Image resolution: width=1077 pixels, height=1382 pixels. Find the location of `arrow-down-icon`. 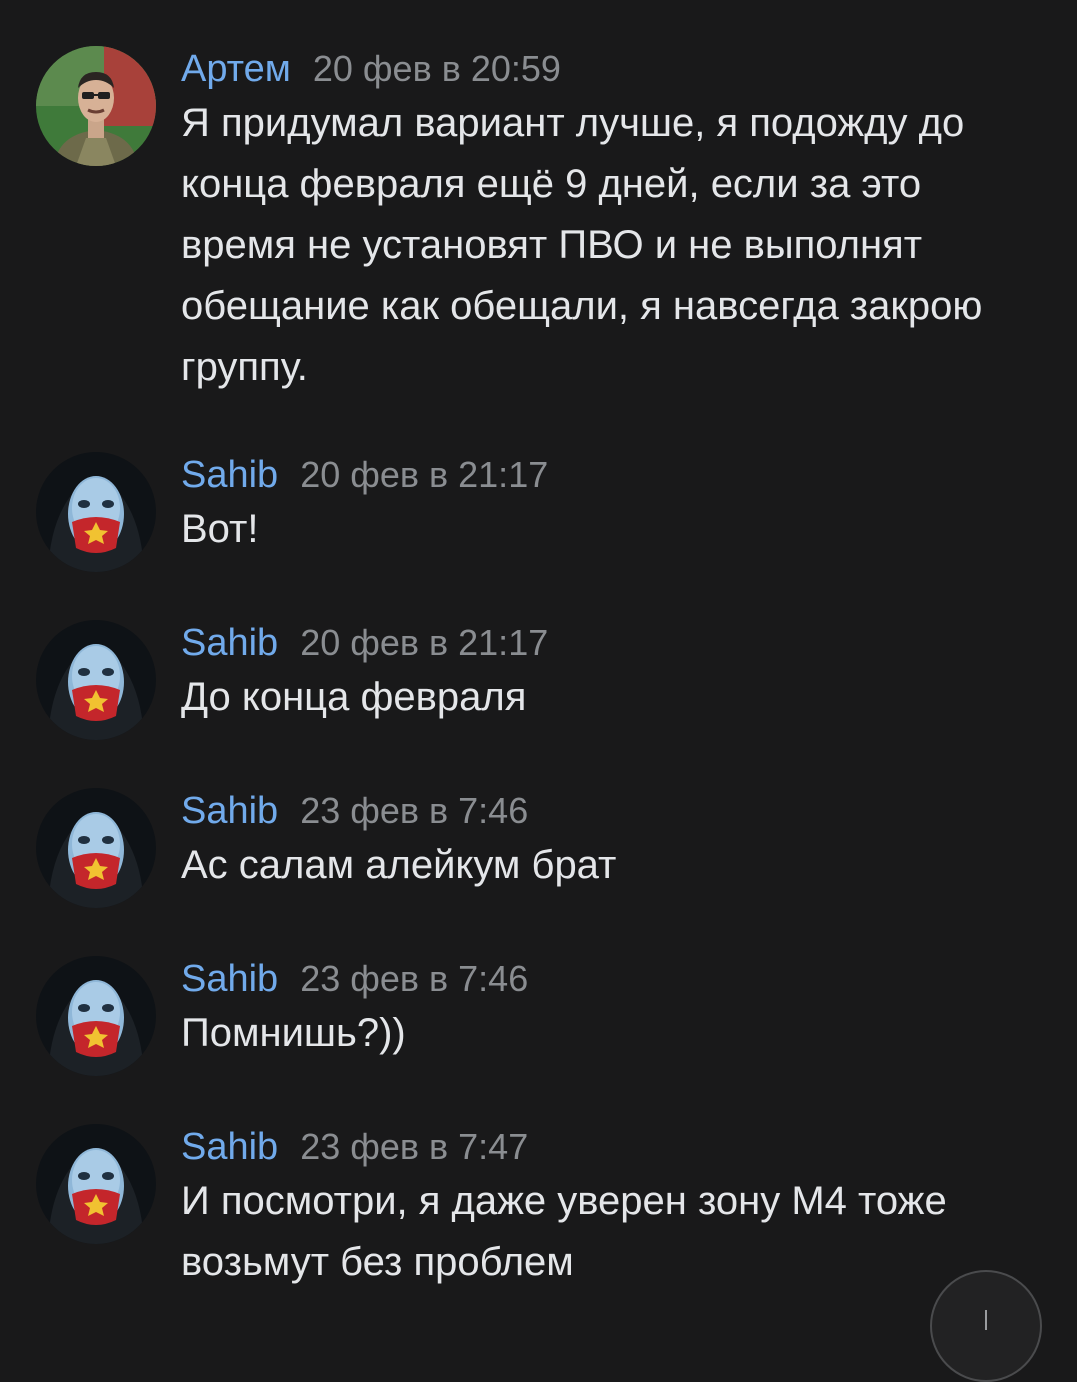

arrow-down-icon is located at coordinates (986, 1320).